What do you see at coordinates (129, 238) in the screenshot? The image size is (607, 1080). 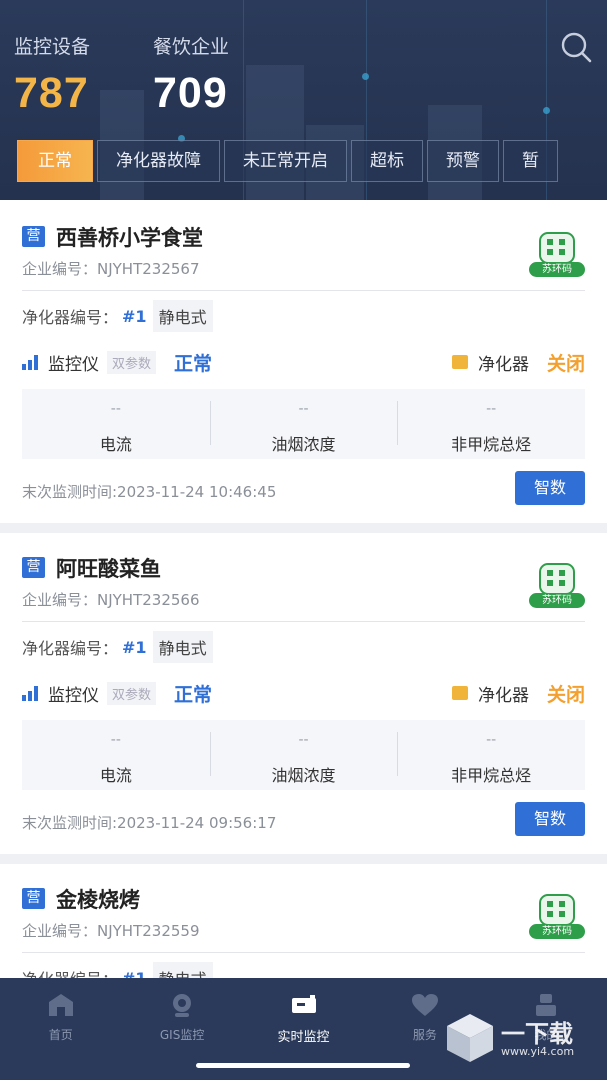 I see `enterprise-name: 西善桥小学食堂` at bounding box center [129, 238].